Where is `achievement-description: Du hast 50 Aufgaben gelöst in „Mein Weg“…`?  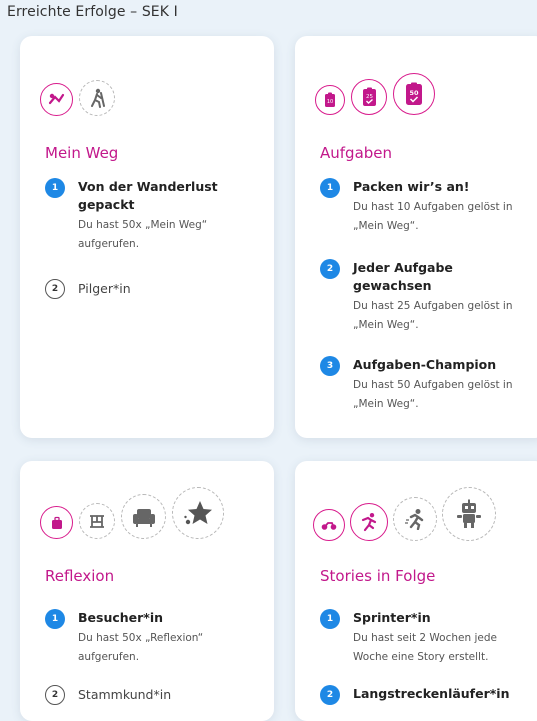 achievement-description: Du hast 50 Aufgaben gelöst in „Mein Weg“… is located at coordinates (433, 394).